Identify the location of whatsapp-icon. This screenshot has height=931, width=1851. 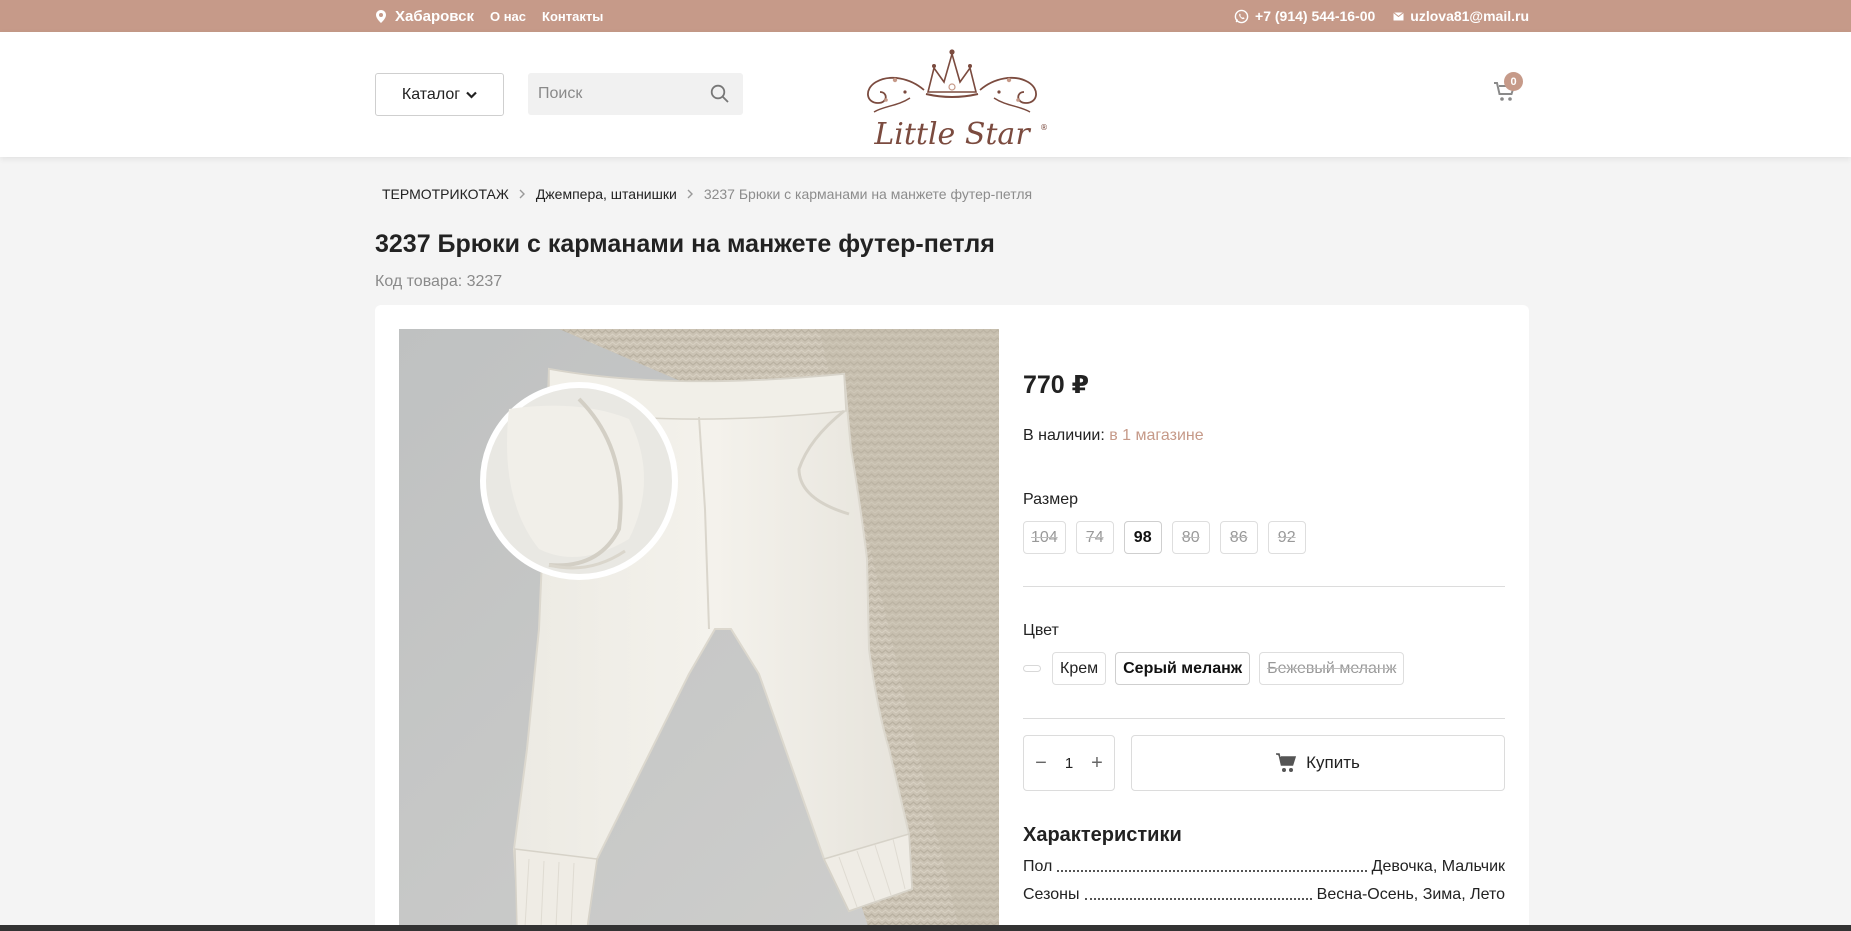
(1241, 16).